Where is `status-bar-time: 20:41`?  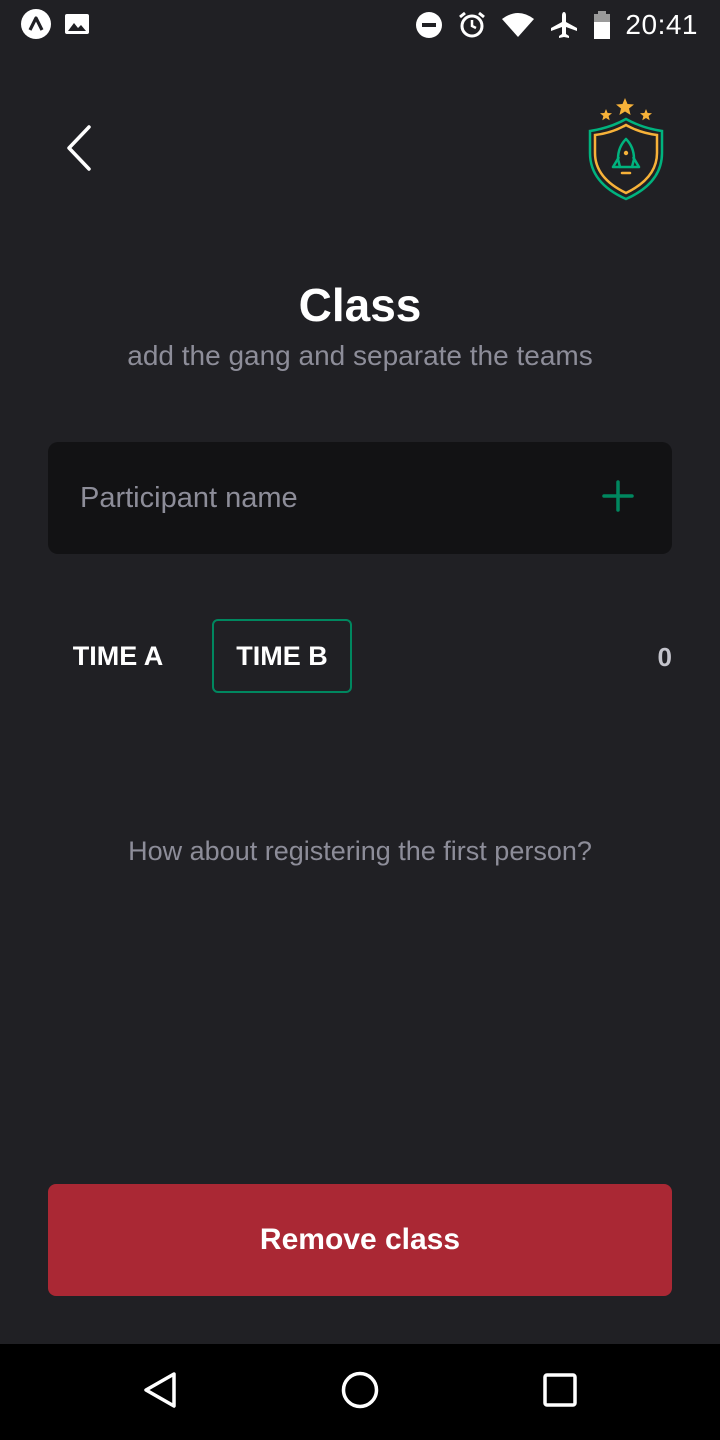
status-bar-time: 20:41 is located at coordinates (661, 24).